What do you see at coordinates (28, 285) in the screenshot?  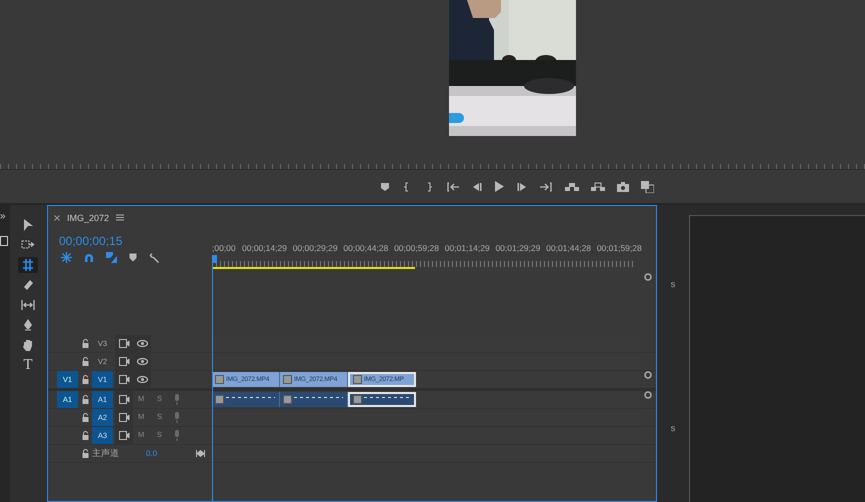 I see `razor-tool-icon` at bounding box center [28, 285].